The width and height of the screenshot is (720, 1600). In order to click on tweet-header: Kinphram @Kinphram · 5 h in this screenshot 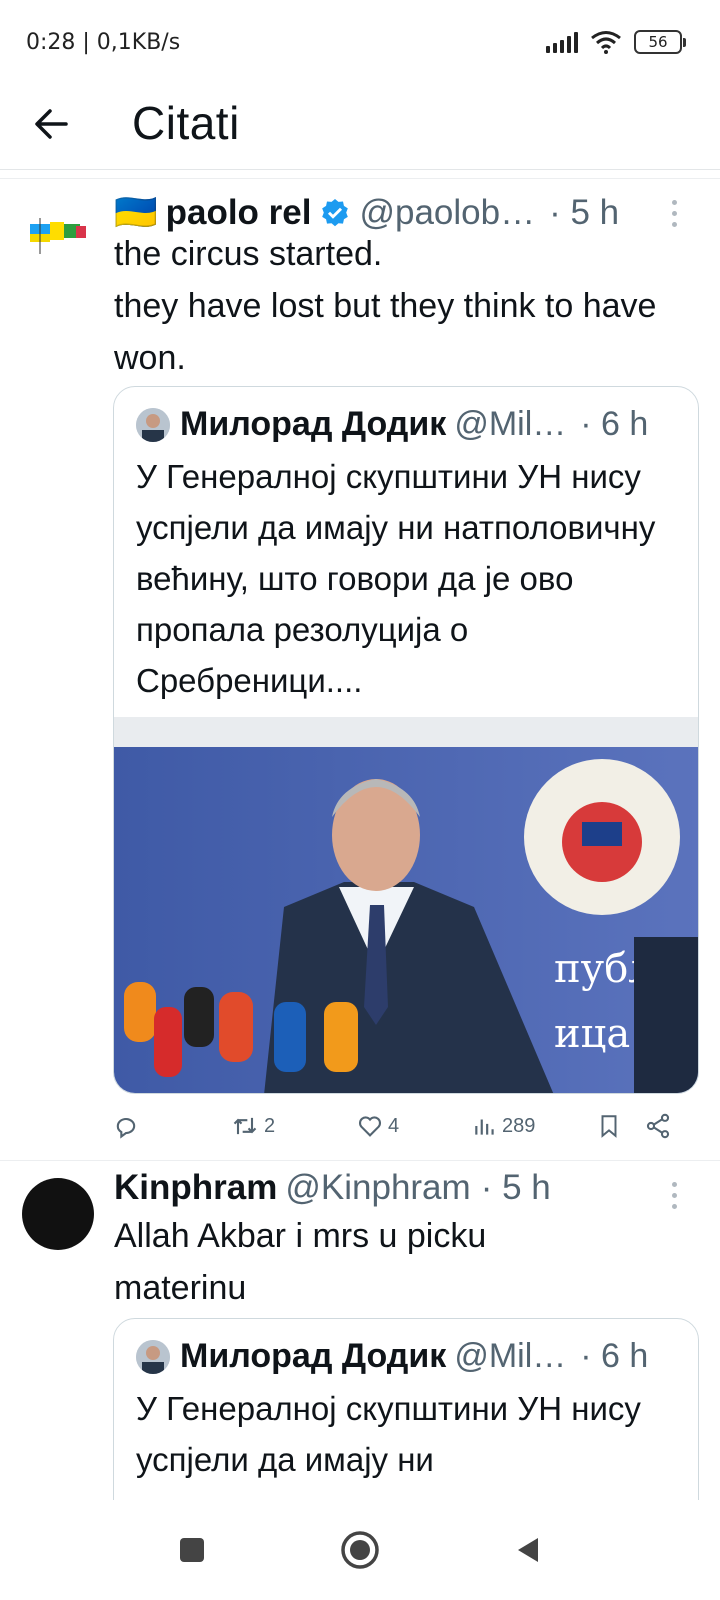, I will do `click(332, 1188)`.